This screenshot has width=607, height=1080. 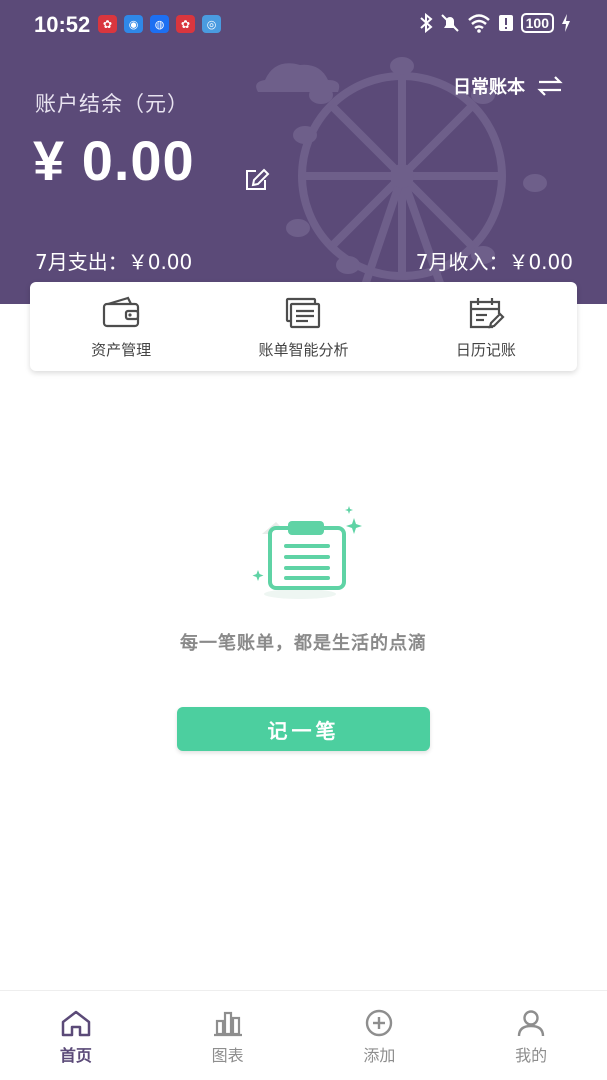 What do you see at coordinates (114, 160) in the screenshot?
I see `balance-value: ¥ 0.00` at bounding box center [114, 160].